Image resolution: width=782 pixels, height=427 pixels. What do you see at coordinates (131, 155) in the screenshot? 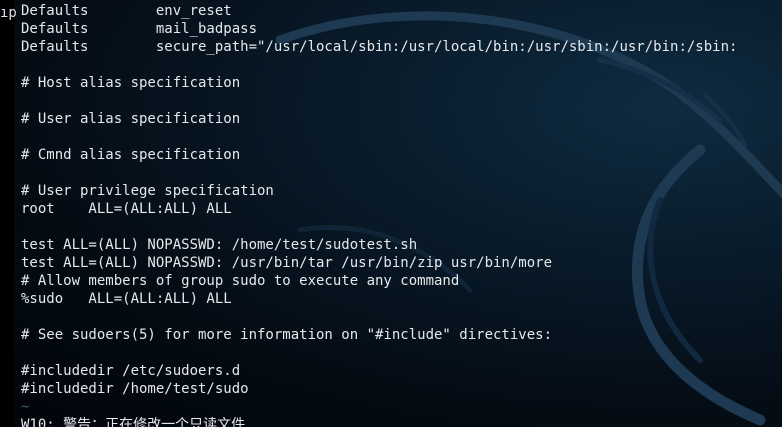
I see `code-line: # Cmnd alias specification` at bounding box center [131, 155].